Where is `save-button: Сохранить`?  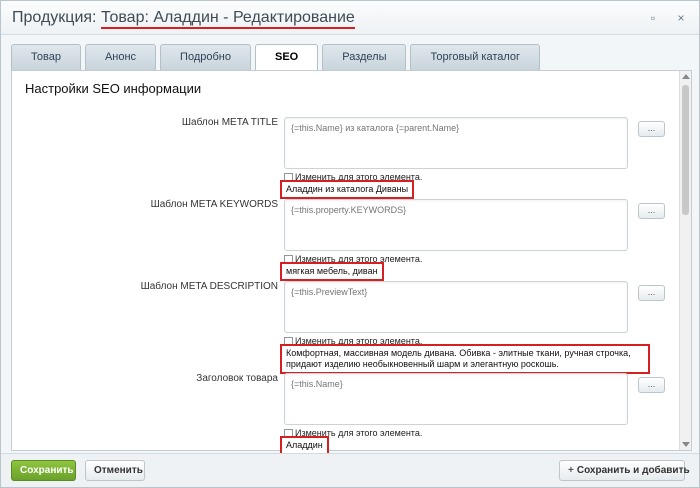
save-button: Сохранить is located at coordinates (43, 470).